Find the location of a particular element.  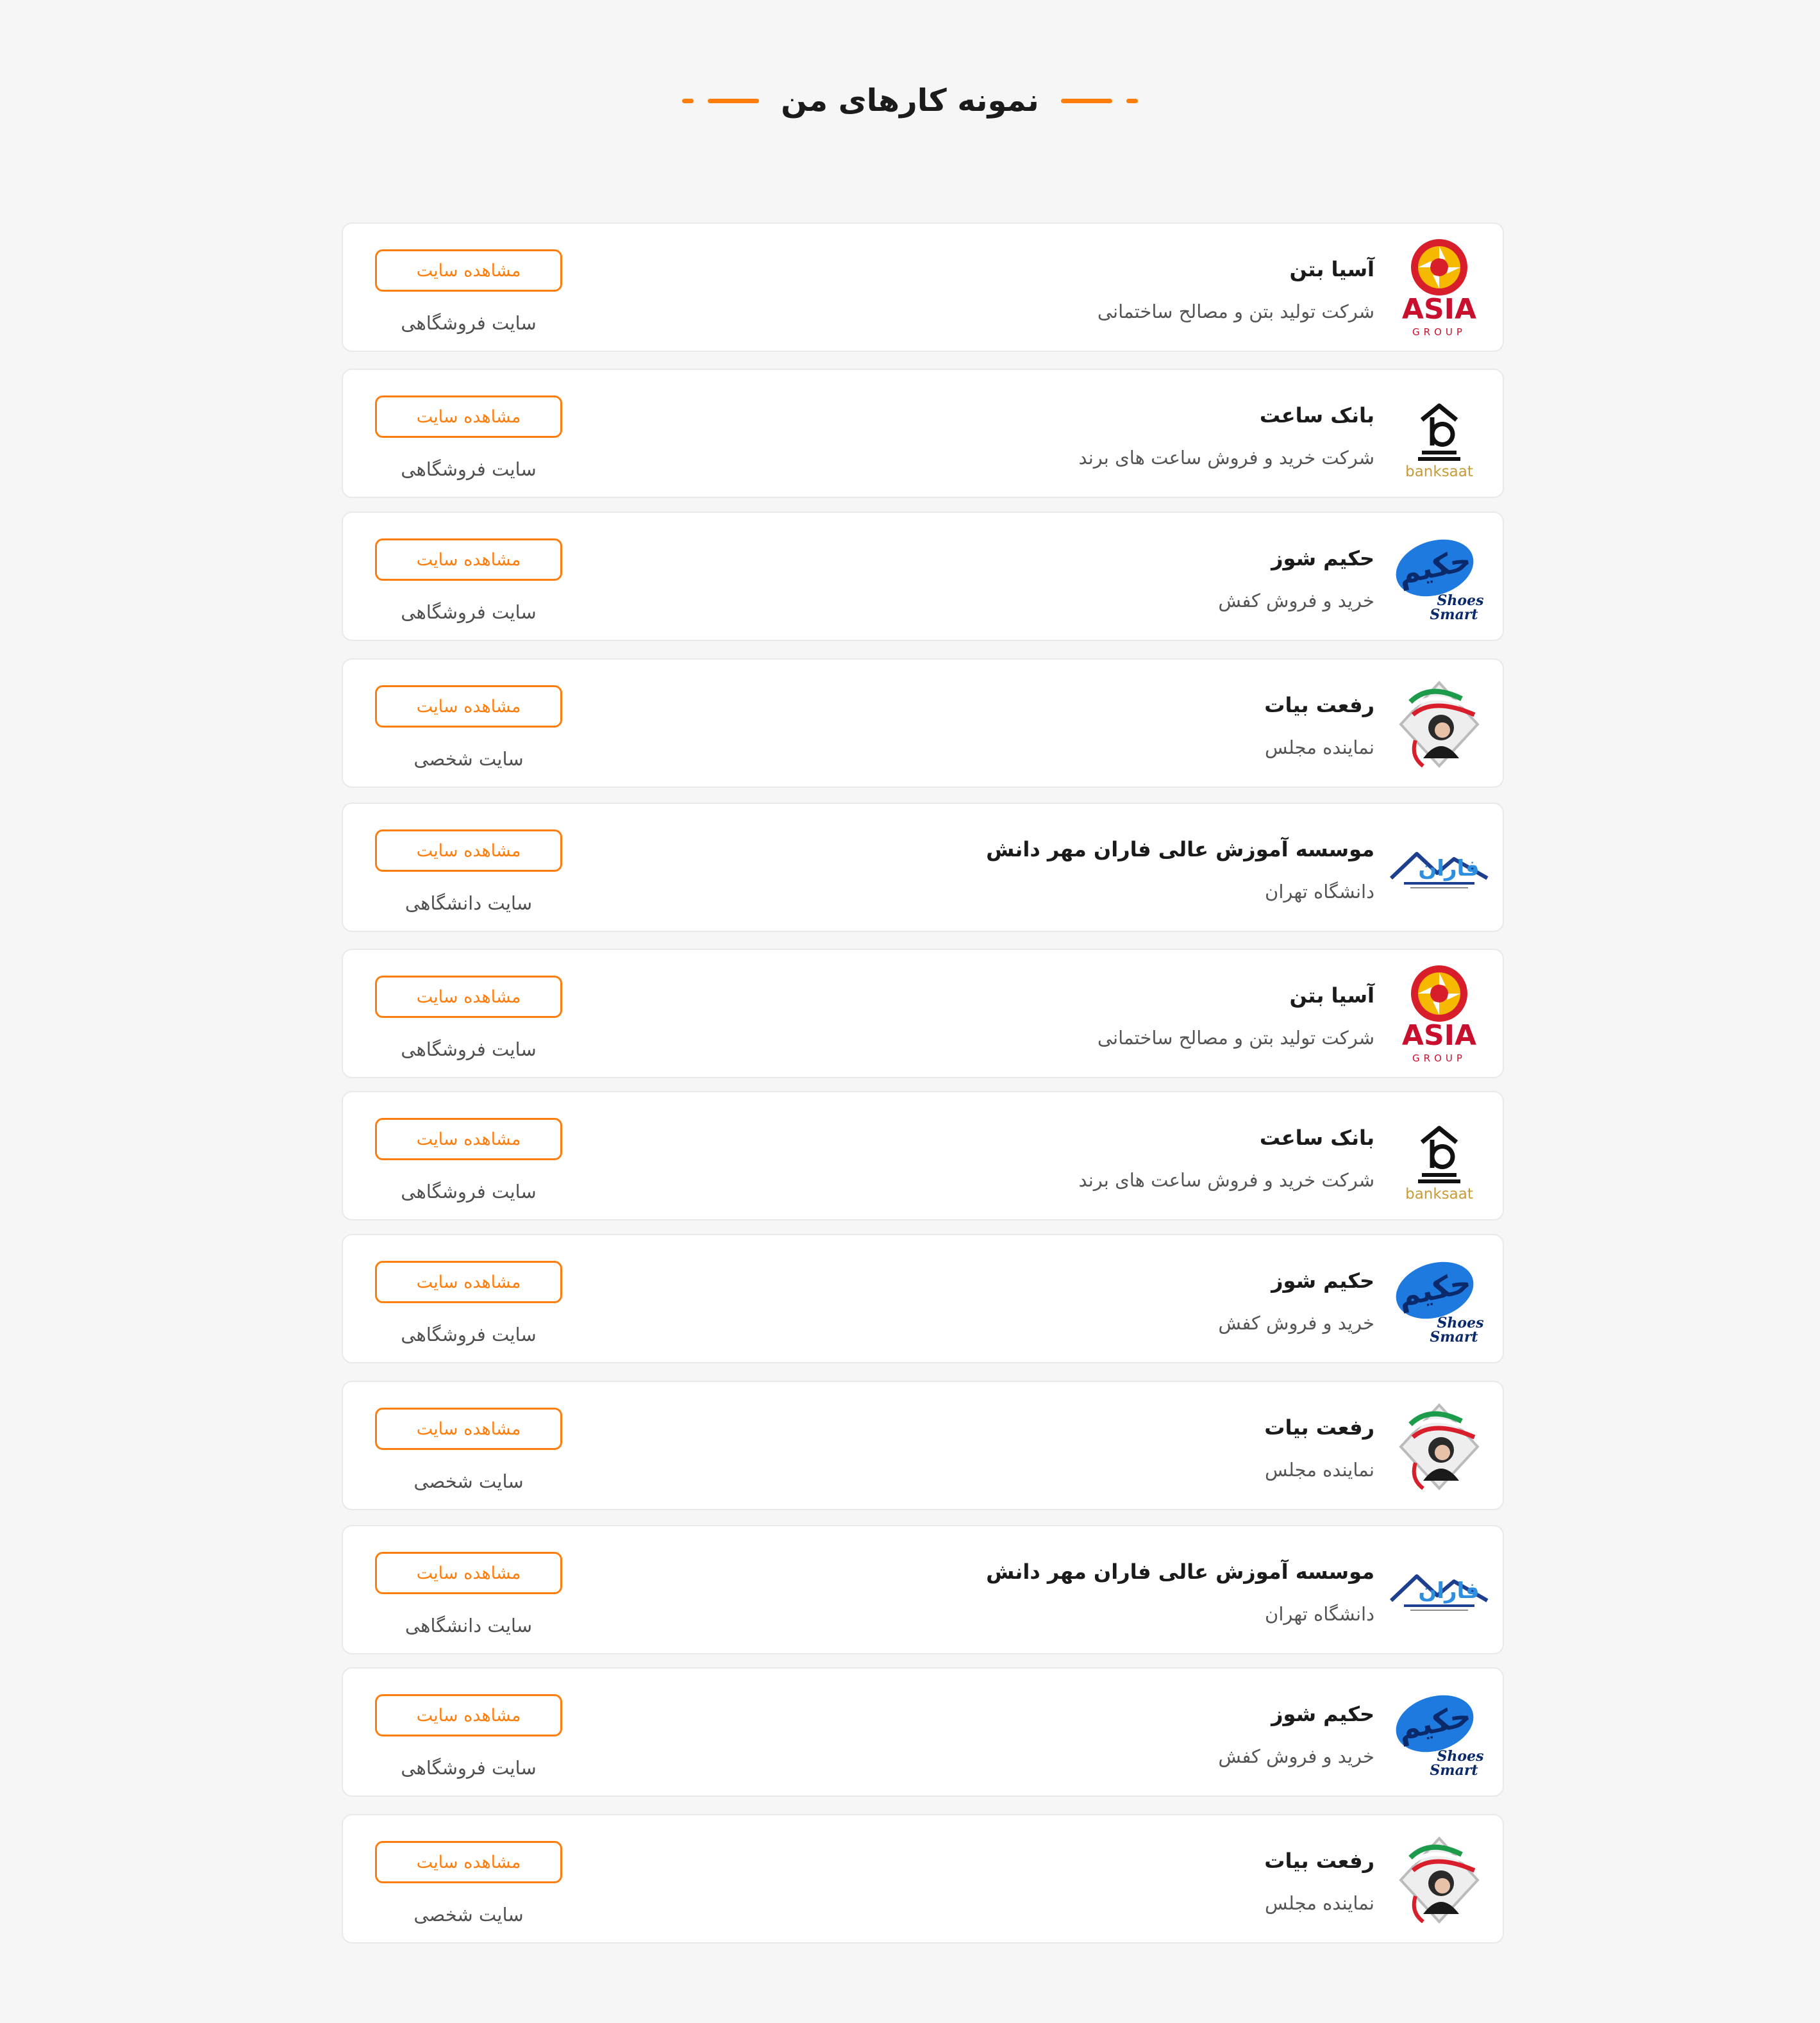

right-decoration is located at coordinates (1099, 101).